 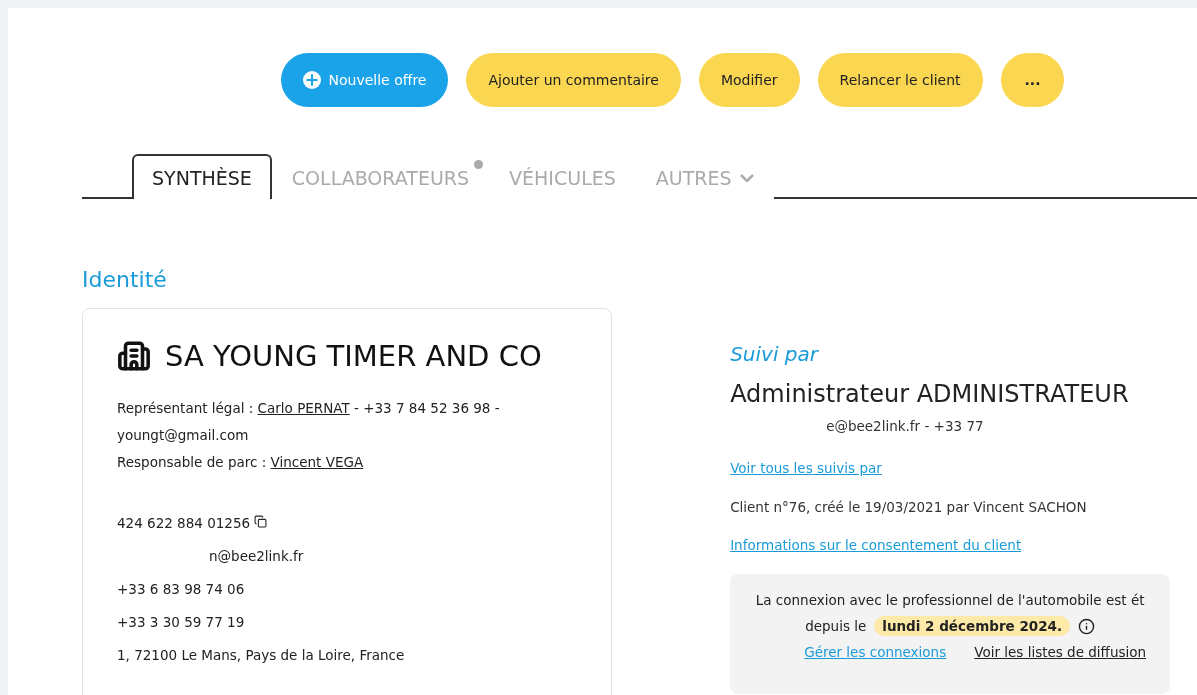 What do you see at coordinates (261, 521) in the screenshot?
I see `copy-icon` at bounding box center [261, 521].